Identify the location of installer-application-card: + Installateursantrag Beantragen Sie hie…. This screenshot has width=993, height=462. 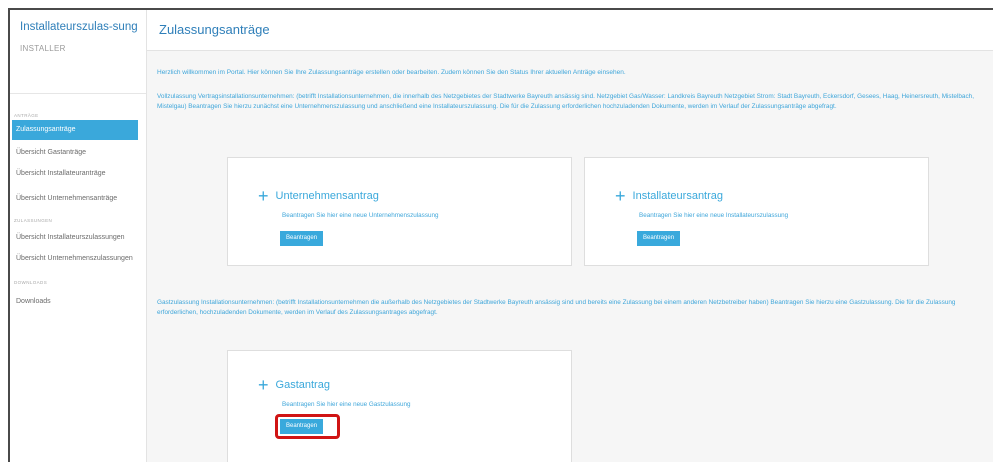
(756, 211).